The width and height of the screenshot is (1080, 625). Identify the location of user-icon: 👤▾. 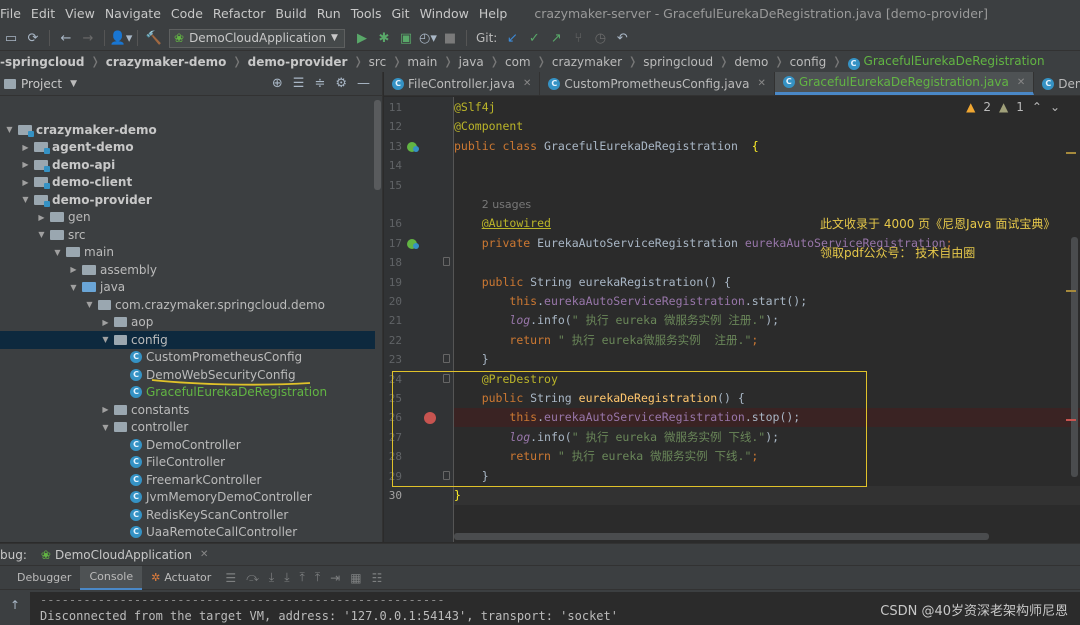
(121, 38).